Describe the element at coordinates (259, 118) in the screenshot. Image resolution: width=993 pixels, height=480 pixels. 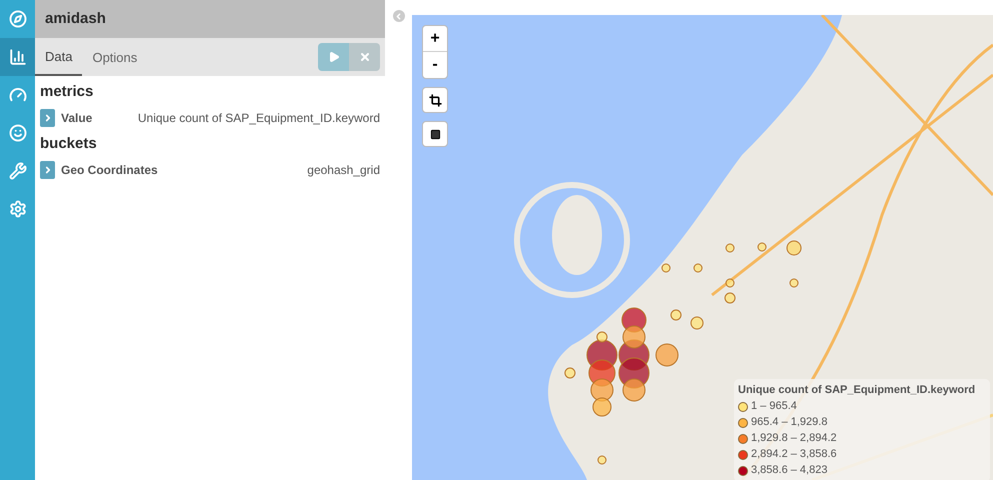
I see `agg-value: Unique count of SAP_Equipment_ID.keyword` at that location.